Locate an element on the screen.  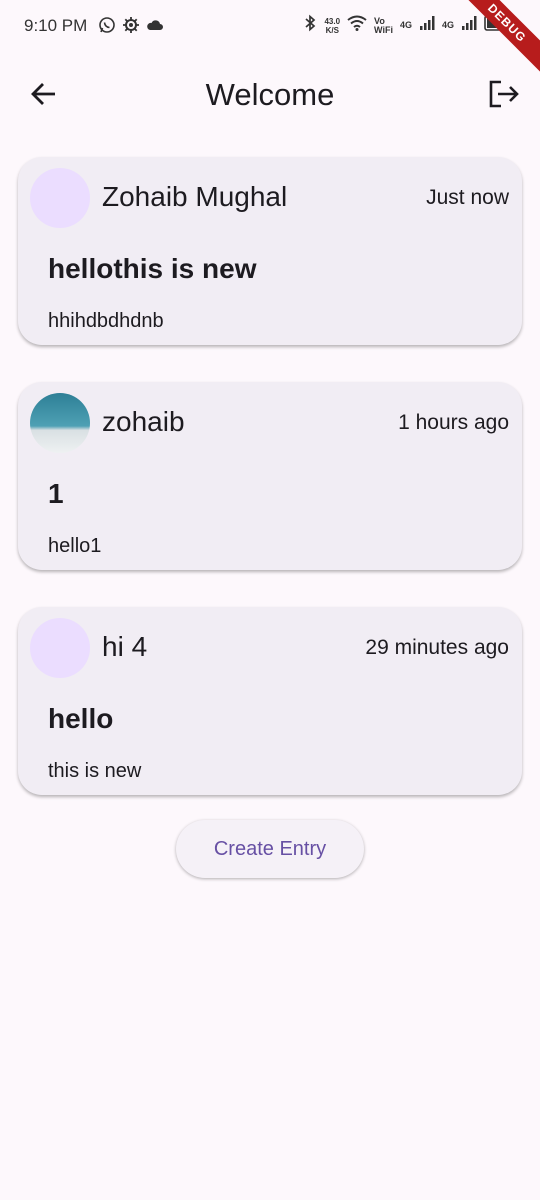
entry-author: Zohaib Mughal is located at coordinates (195, 196).